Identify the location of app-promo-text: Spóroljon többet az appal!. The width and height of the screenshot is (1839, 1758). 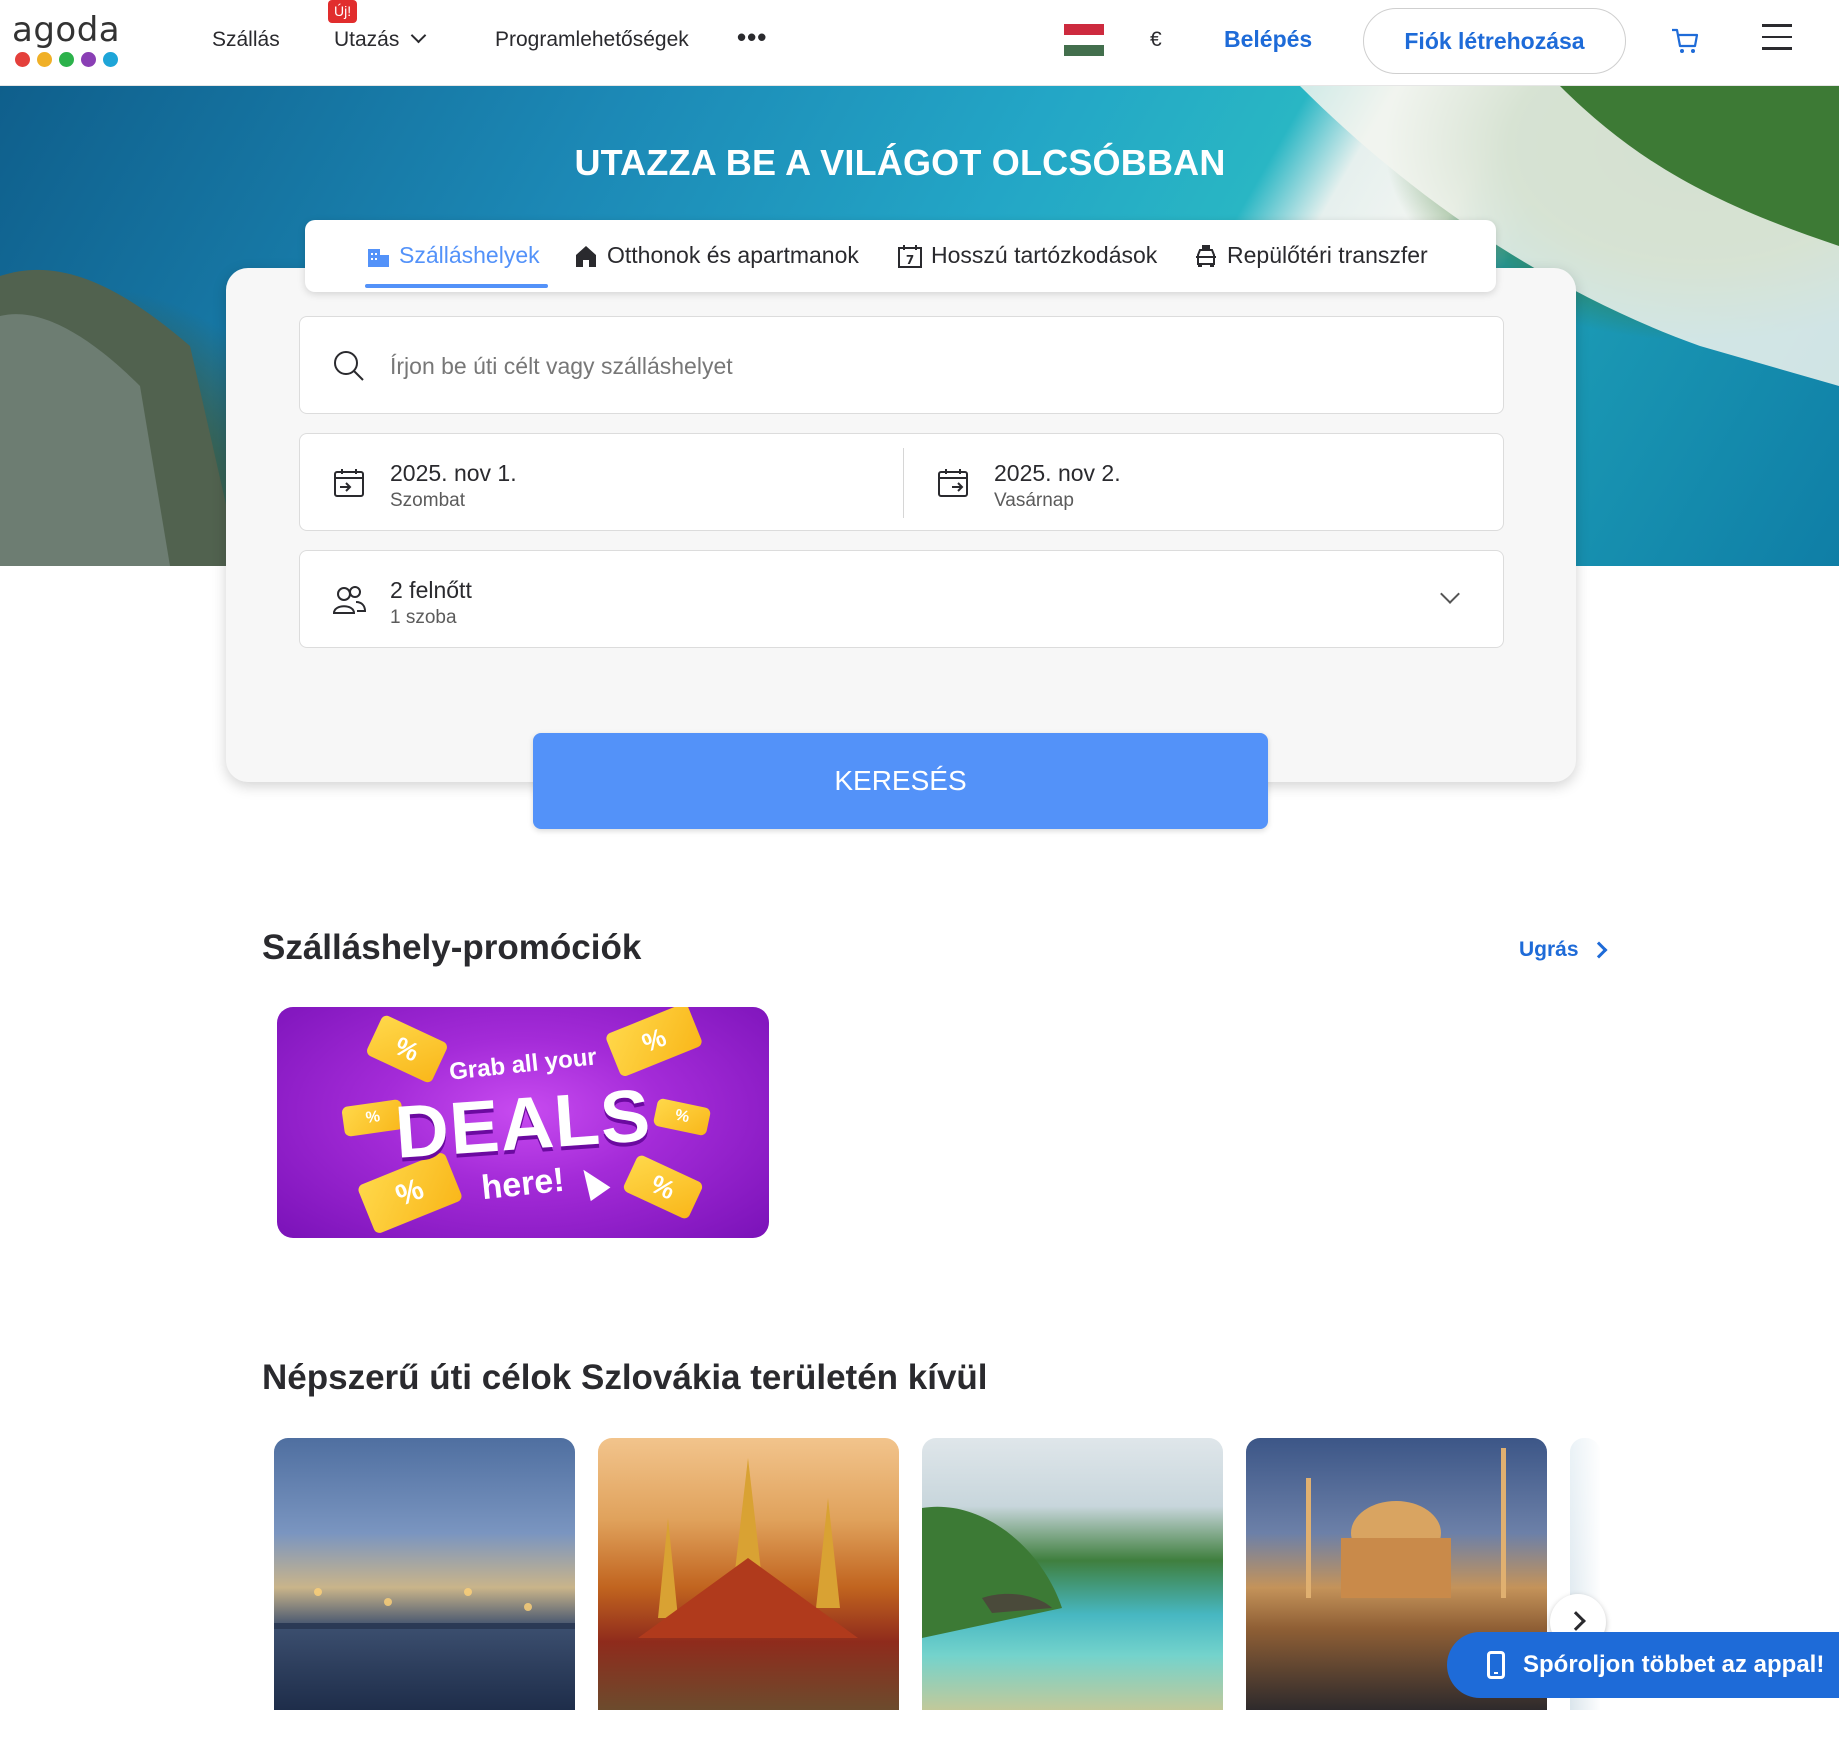
(1674, 1664).